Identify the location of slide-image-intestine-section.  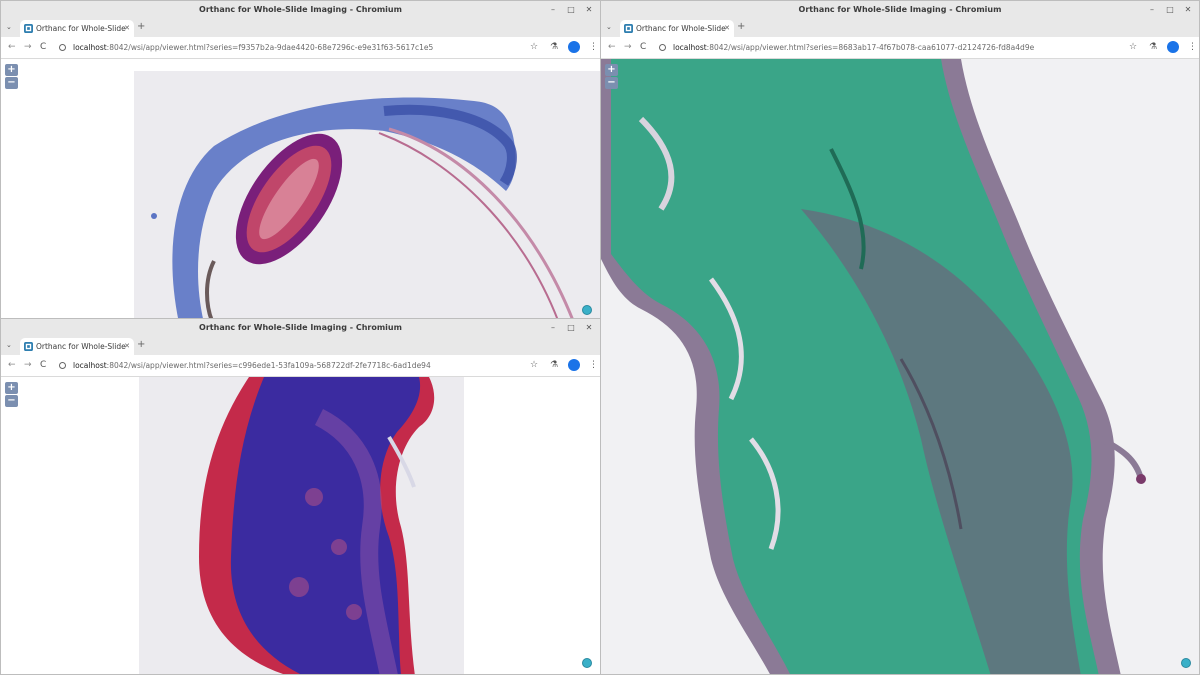
(301, 525).